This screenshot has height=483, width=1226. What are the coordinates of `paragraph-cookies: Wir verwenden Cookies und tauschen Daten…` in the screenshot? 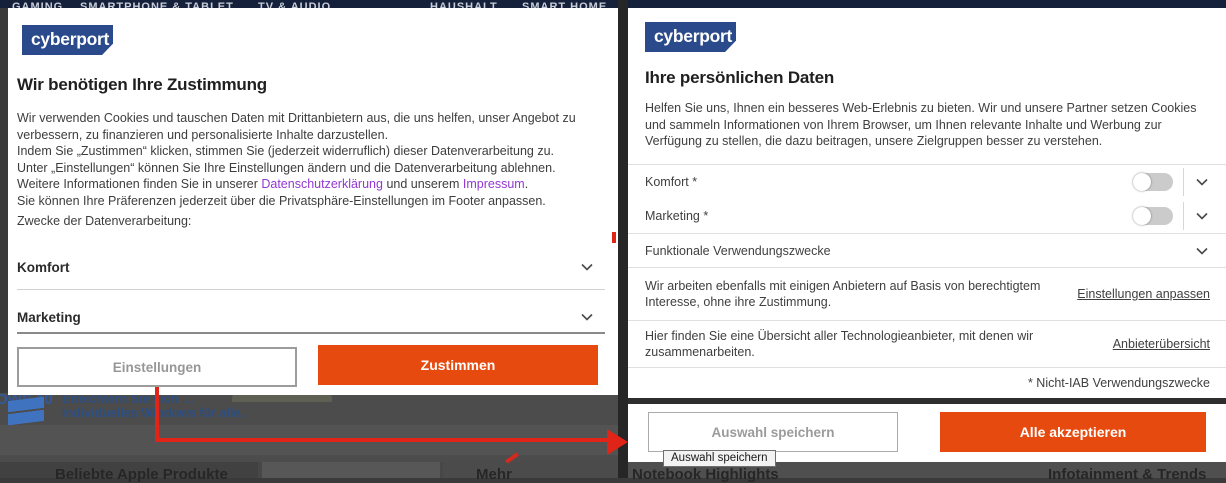 It's located at (301, 126).